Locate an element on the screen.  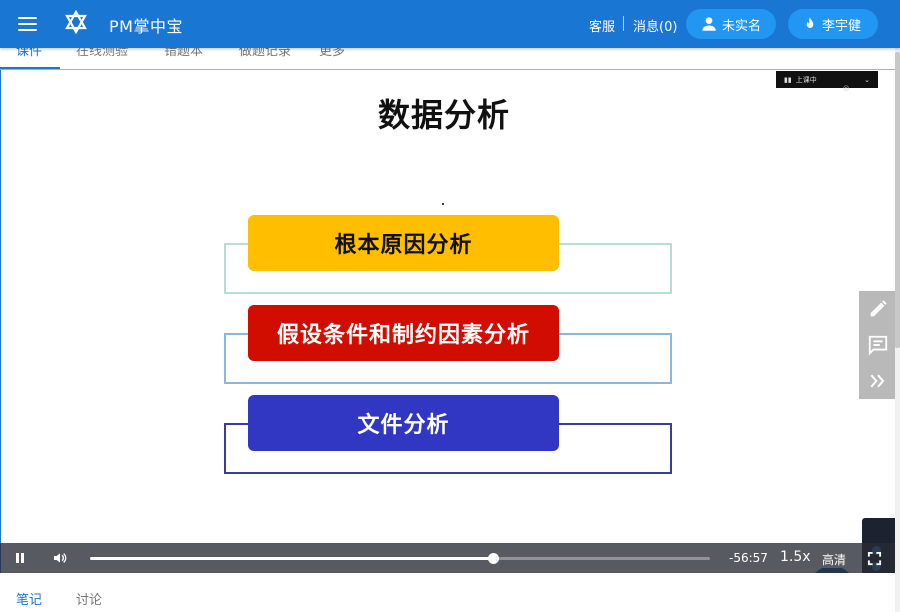
live-status-label: 上课中 is located at coordinates (806, 79).